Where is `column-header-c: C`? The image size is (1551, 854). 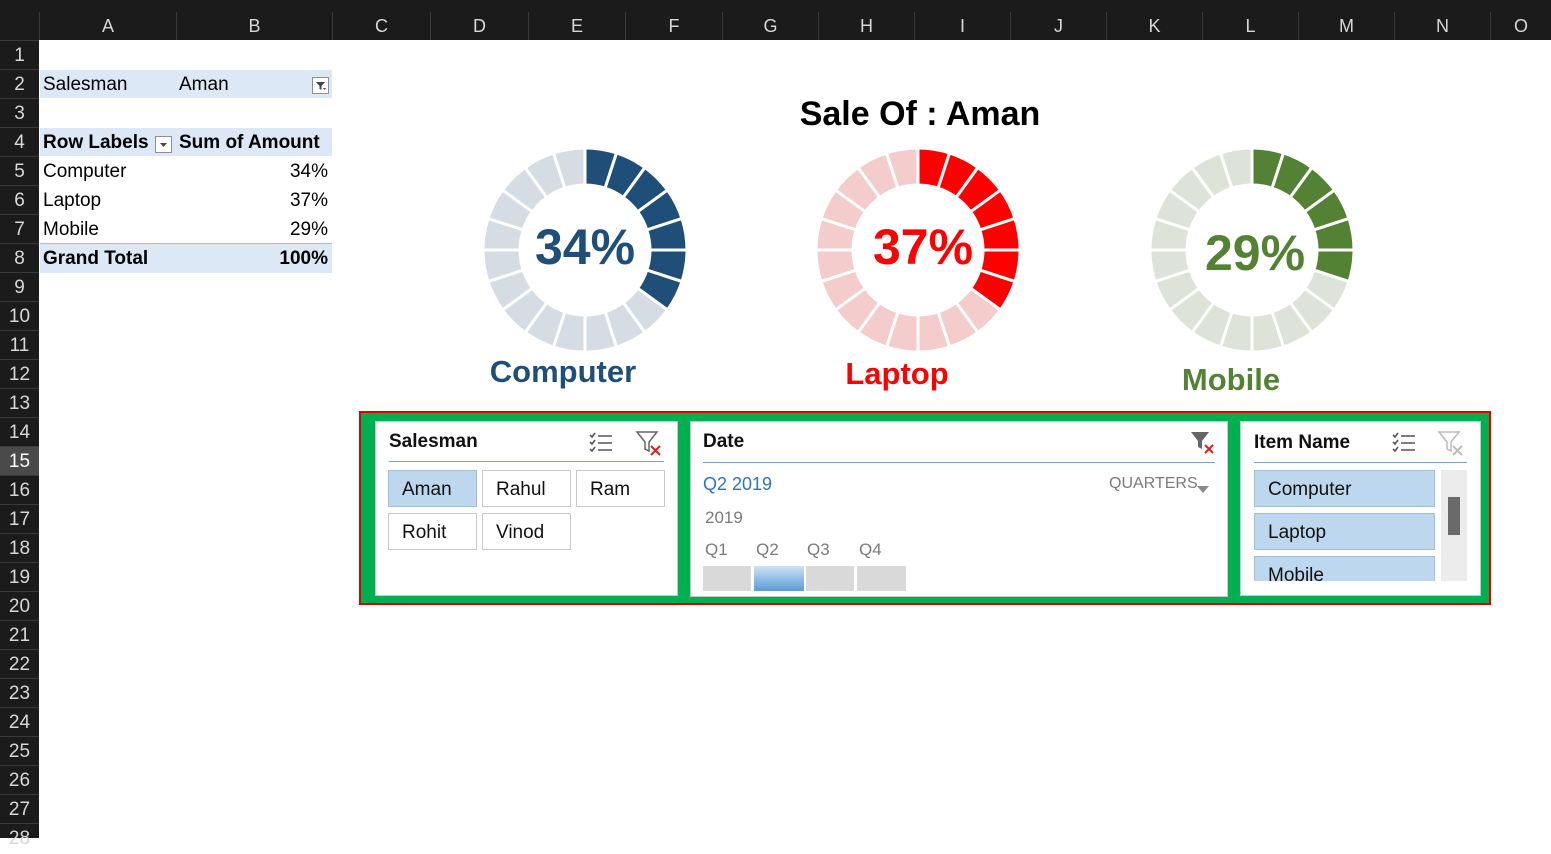 column-header-c: C is located at coordinates (381, 26).